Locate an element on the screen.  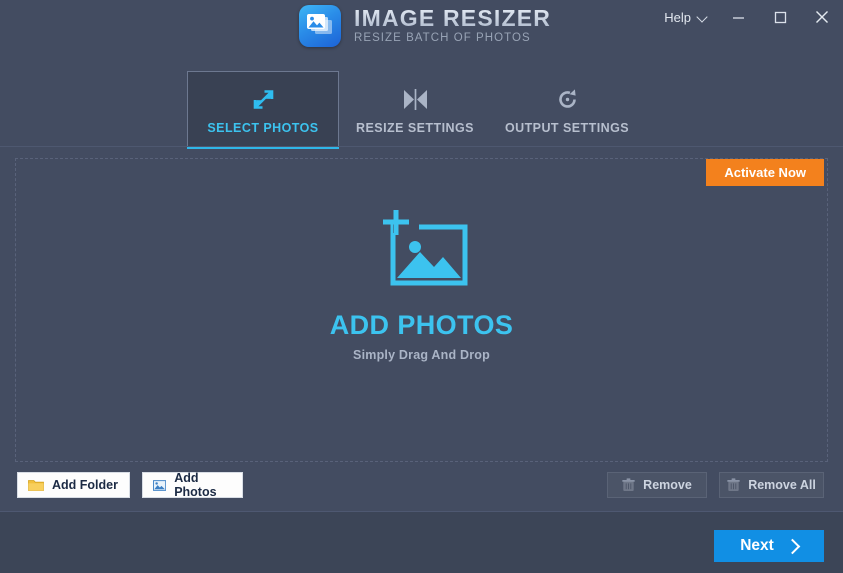
minimize-button is located at coordinates (738, 17).